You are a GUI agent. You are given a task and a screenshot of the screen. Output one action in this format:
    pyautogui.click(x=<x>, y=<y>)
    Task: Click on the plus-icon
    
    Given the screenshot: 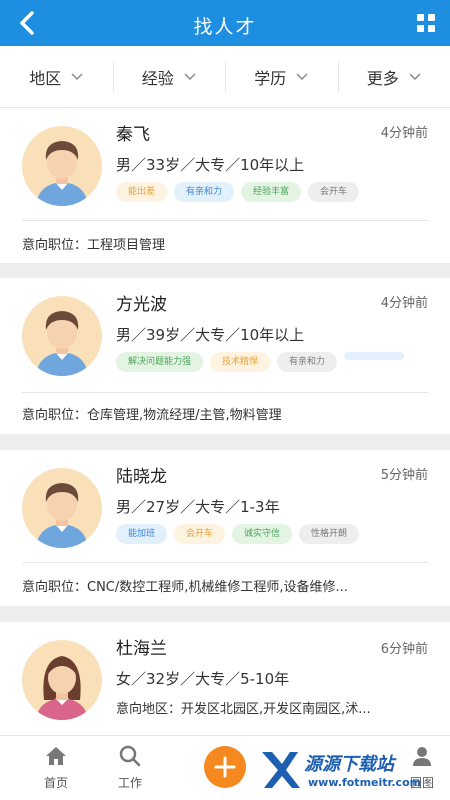 What is the action you would take?
    pyautogui.click(x=225, y=767)
    